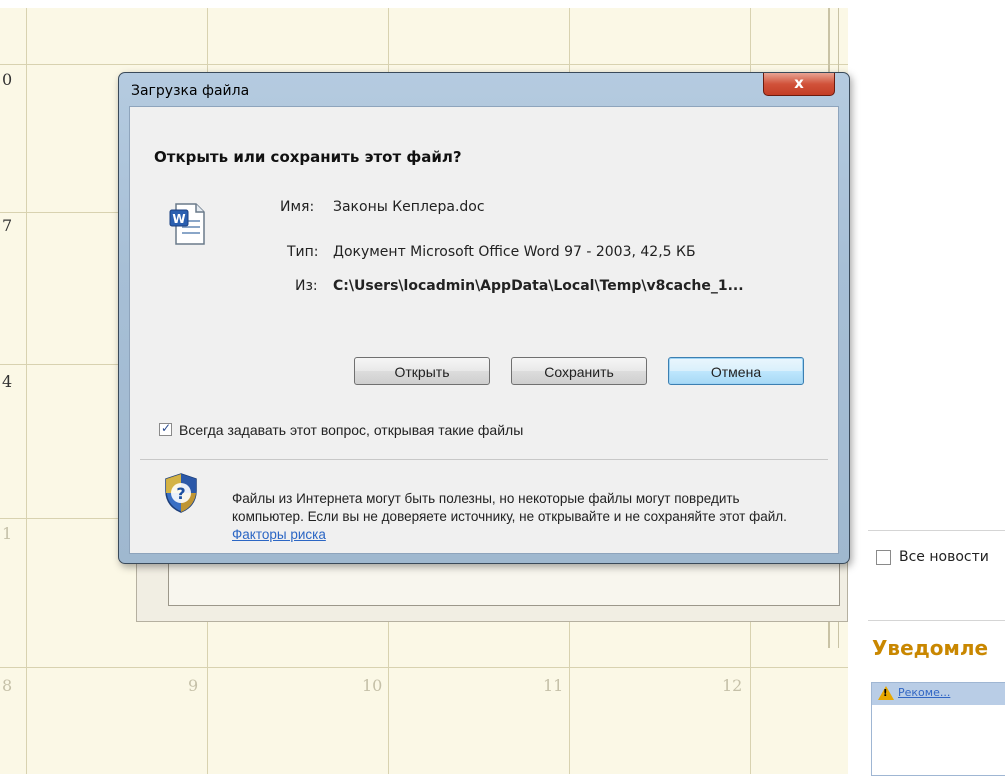 The image size is (1005, 776). I want to click on calendar-day-number: 10, so click(372, 685).